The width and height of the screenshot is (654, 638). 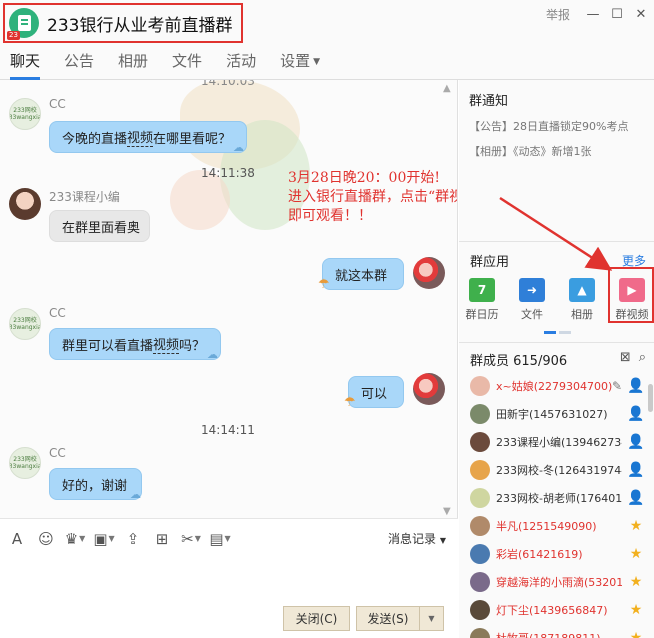 I want to click on chat-bubble: 今晚的直播 视频 在哪里看呢？, so click(x=148, y=137).